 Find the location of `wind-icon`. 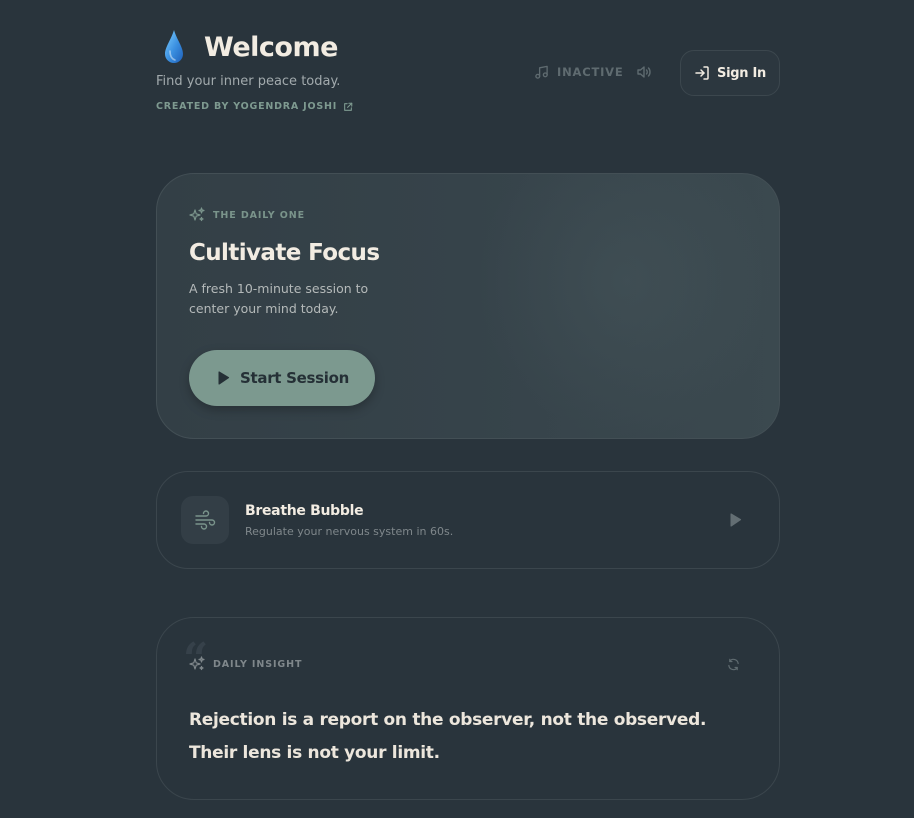

wind-icon is located at coordinates (205, 520).